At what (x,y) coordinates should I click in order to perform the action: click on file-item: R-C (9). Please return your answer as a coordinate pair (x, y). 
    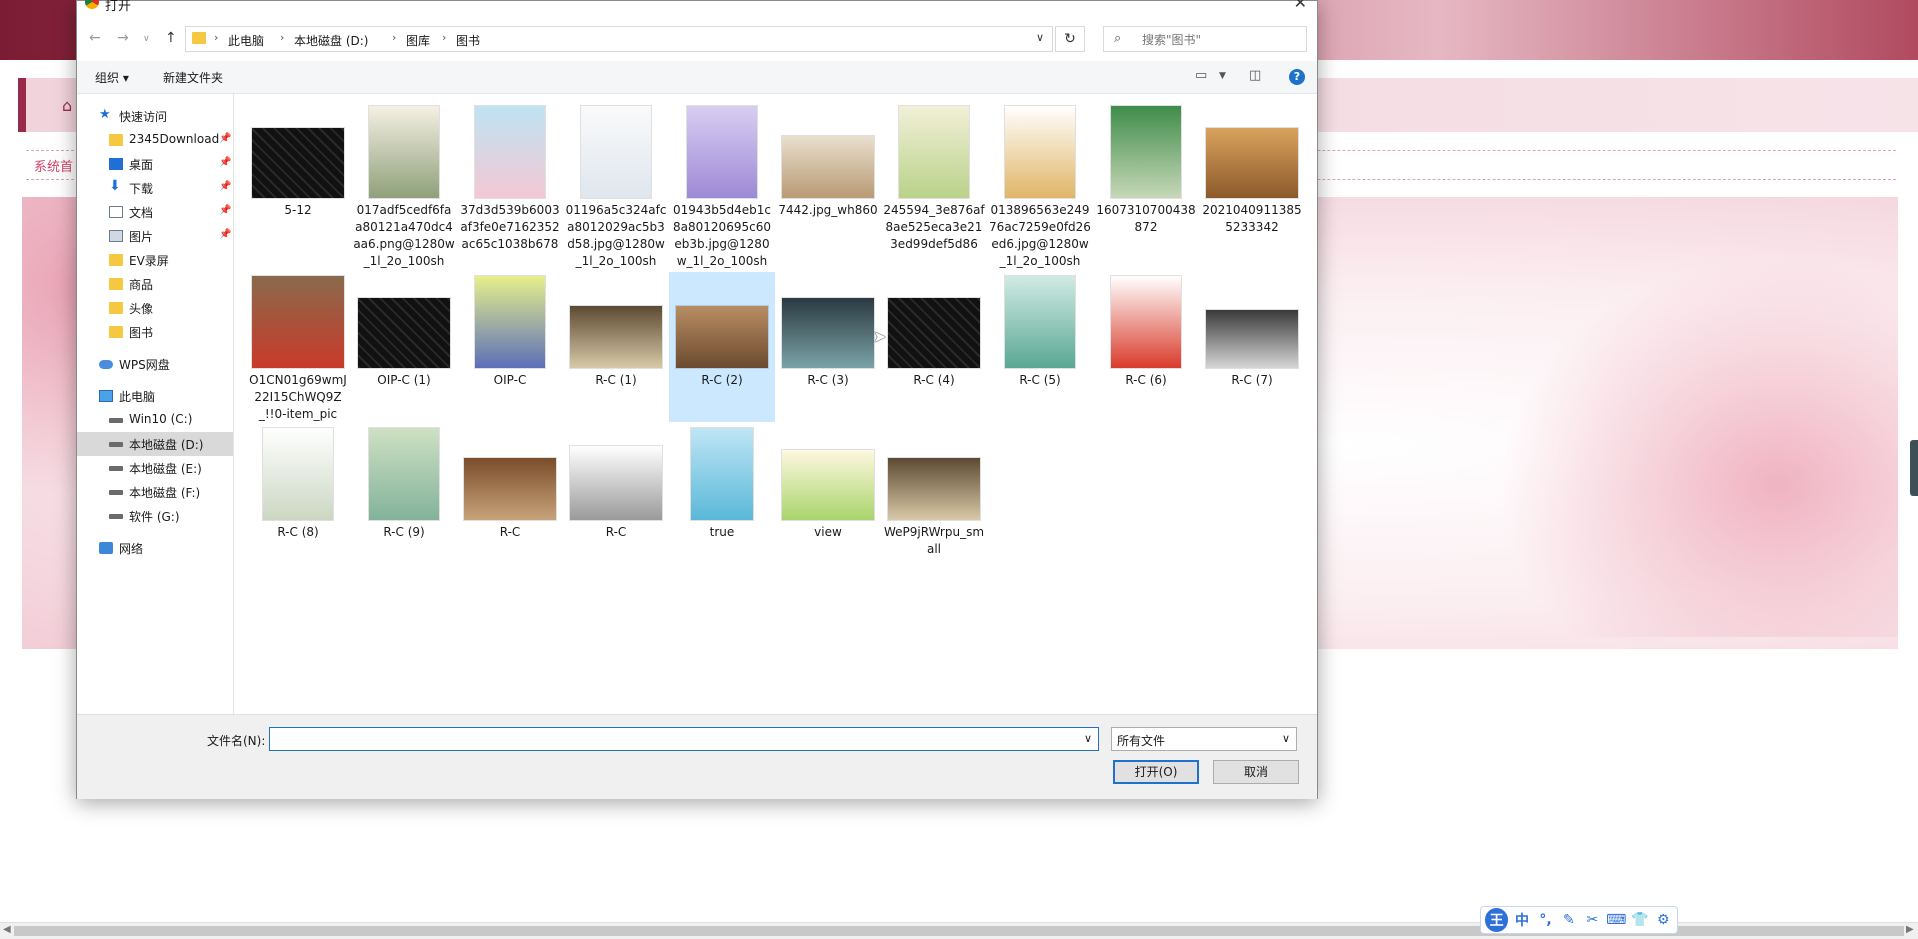
    Looking at the image, I should click on (404, 494).